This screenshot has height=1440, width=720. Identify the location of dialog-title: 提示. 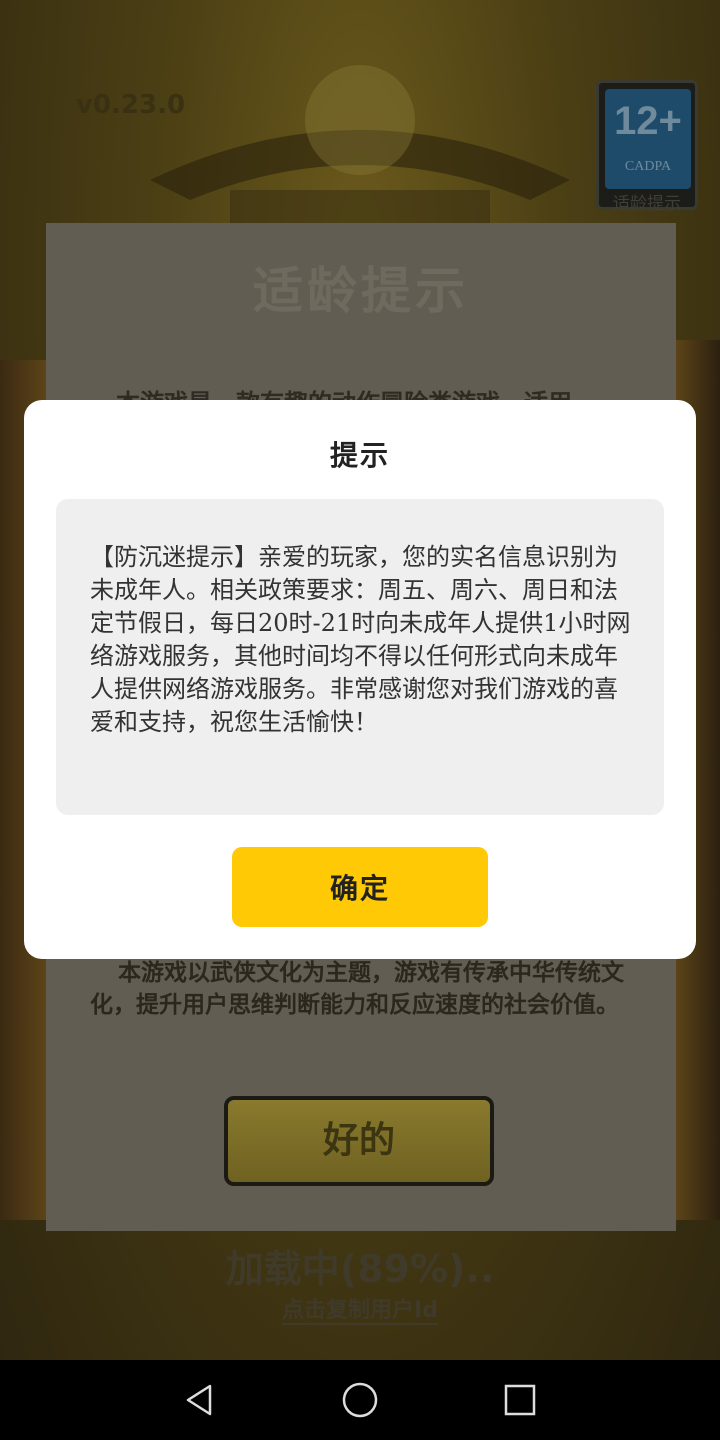
(359, 455).